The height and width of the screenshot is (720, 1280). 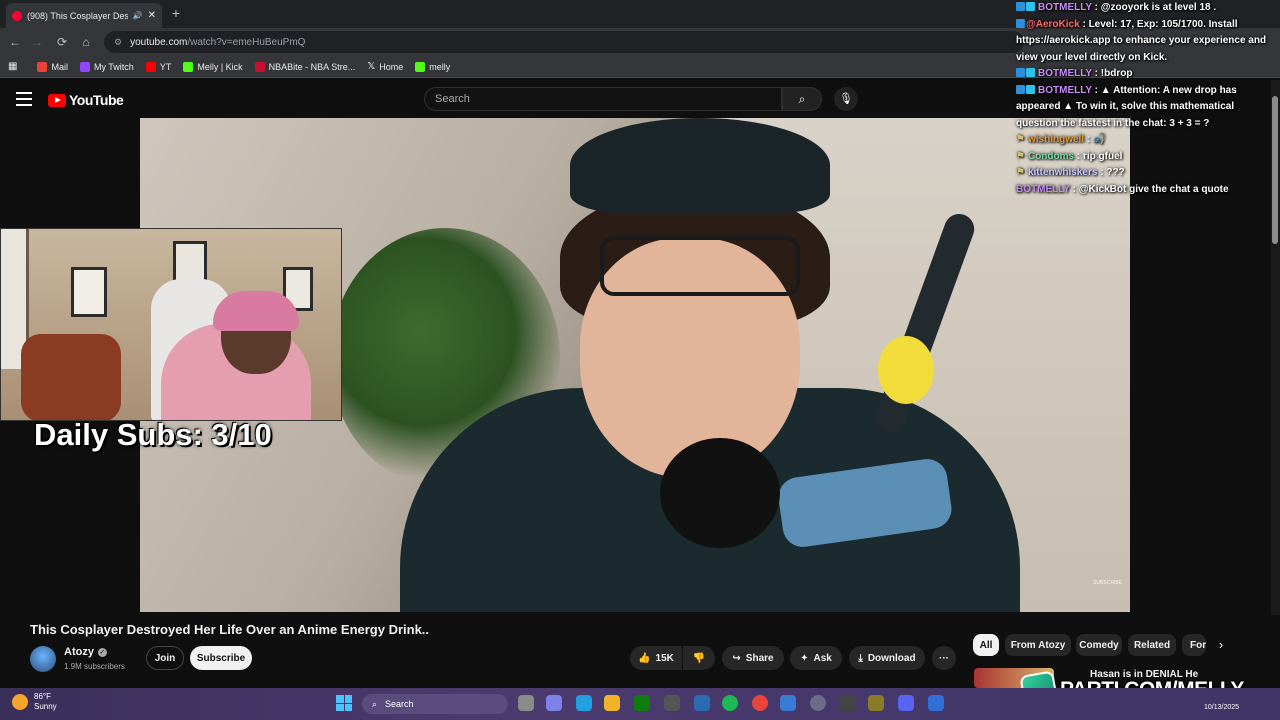 I want to click on address-bar: ⚙ youtube.com/watch?v=emeHuBeuPmQ, so click(x=564, y=42).